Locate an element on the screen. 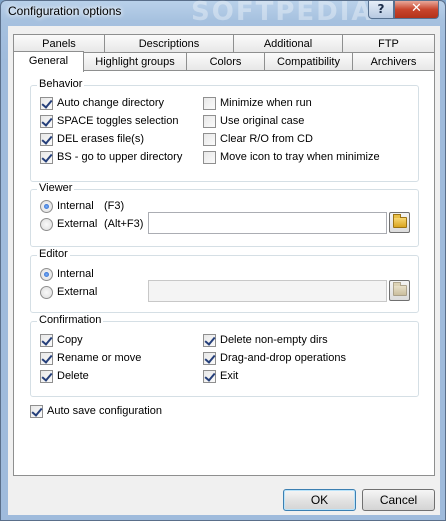 The width and height of the screenshot is (446, 521). tab-general: General is located at coordinates (48, 61).